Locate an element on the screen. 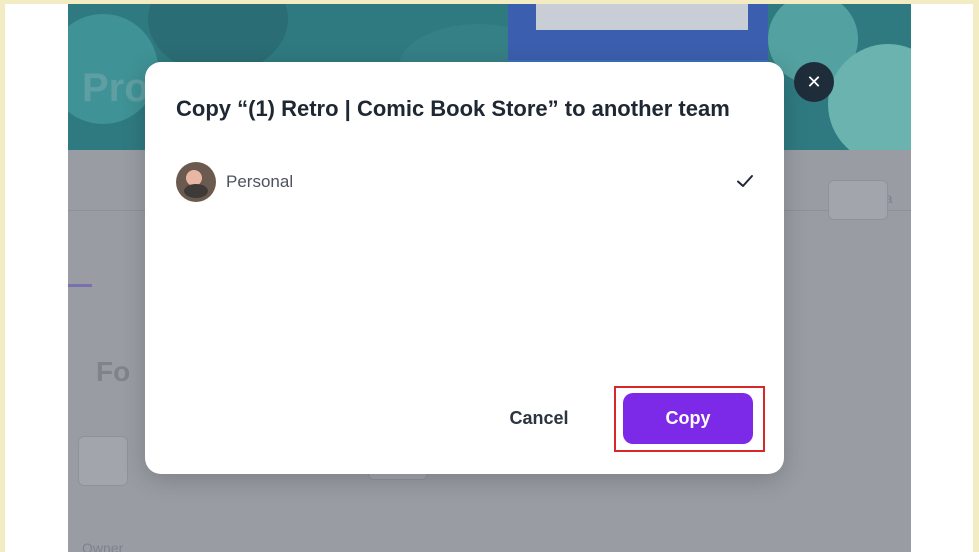 This screenshot has height=552, width=979. close-icon: ✕ is located at coordinates (814, 82).